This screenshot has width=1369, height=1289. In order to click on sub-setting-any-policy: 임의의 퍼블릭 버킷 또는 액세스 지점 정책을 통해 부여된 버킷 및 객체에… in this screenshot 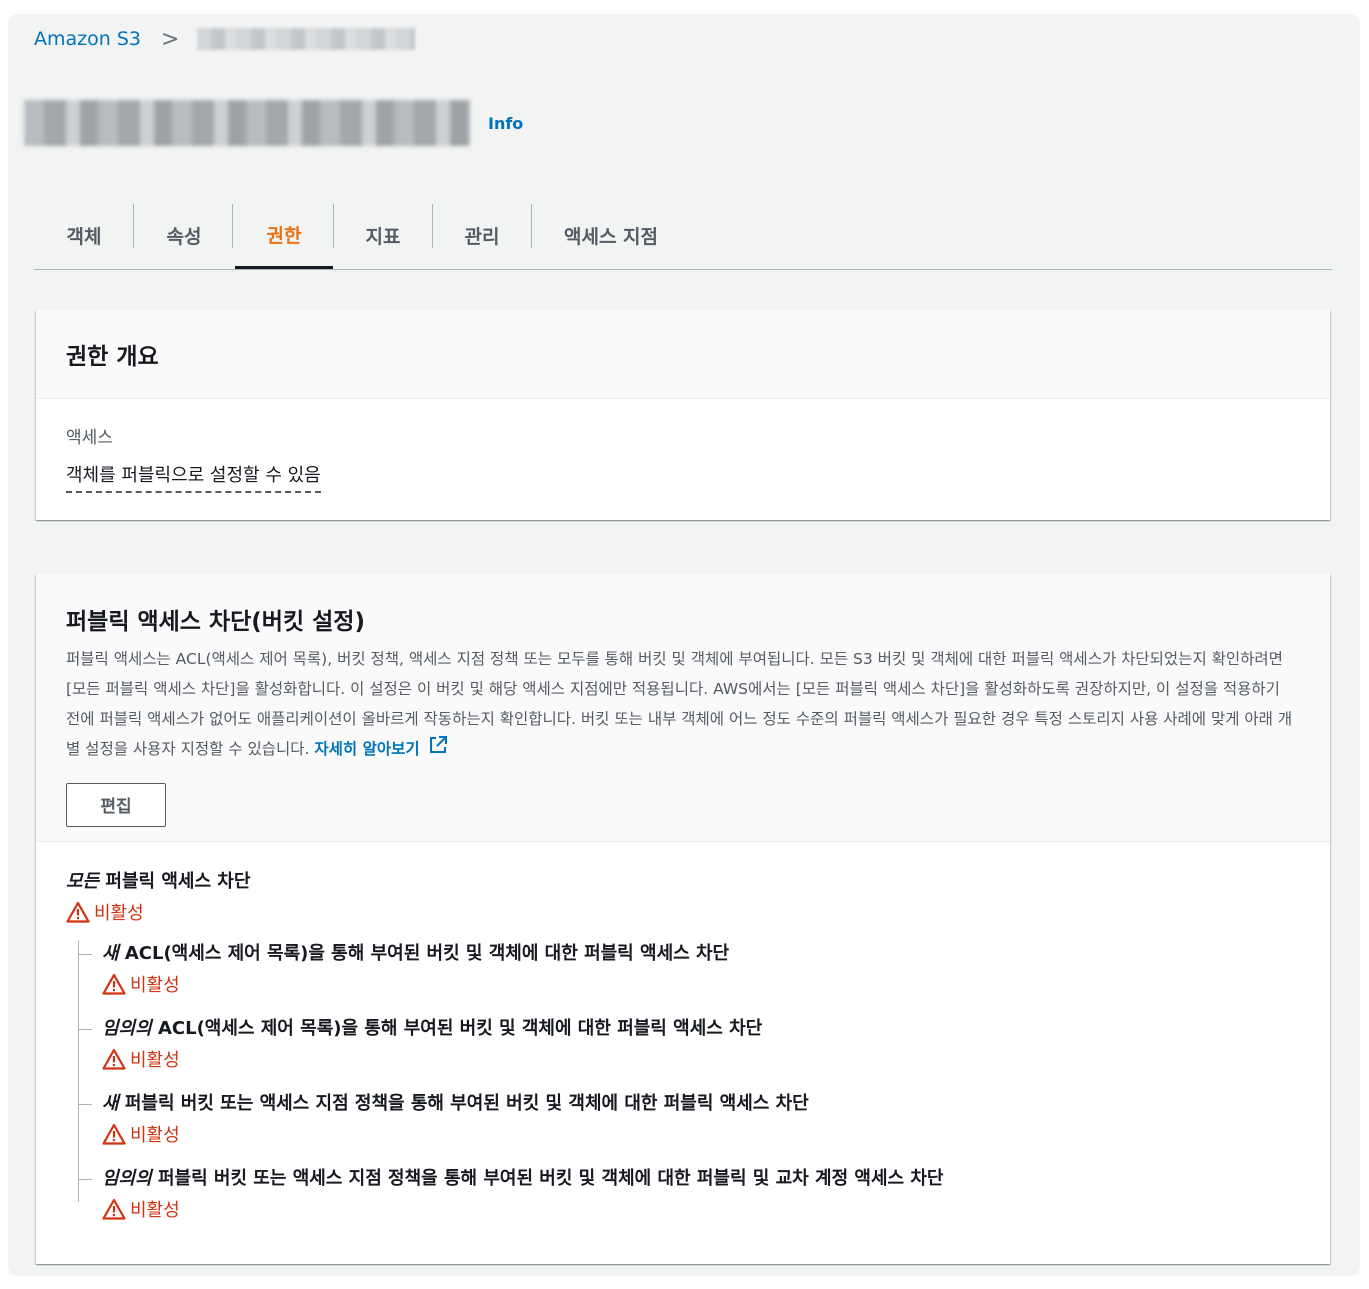, I will do `click(689, 1196)`.